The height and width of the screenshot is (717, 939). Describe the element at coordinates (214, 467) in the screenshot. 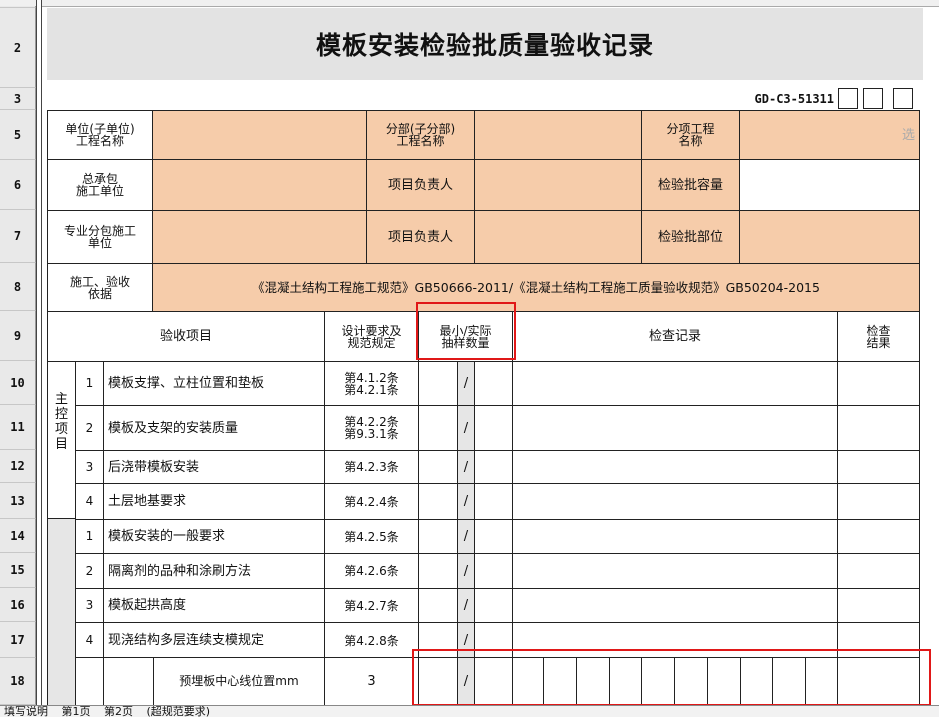

I see `row-item-name: 后浇带模板安装` at that location.